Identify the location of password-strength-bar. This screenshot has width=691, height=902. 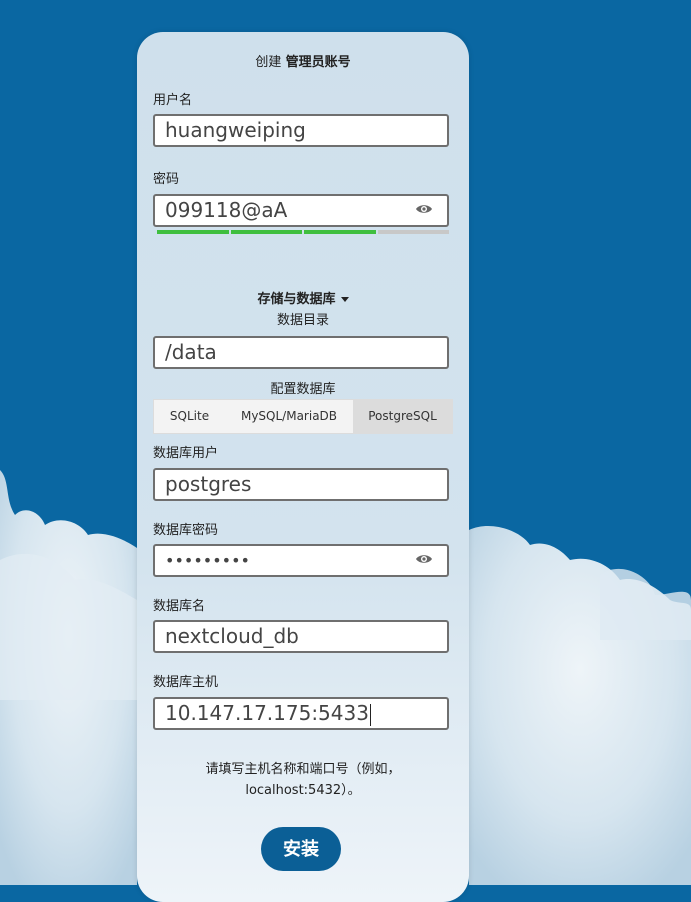
(303, 232).